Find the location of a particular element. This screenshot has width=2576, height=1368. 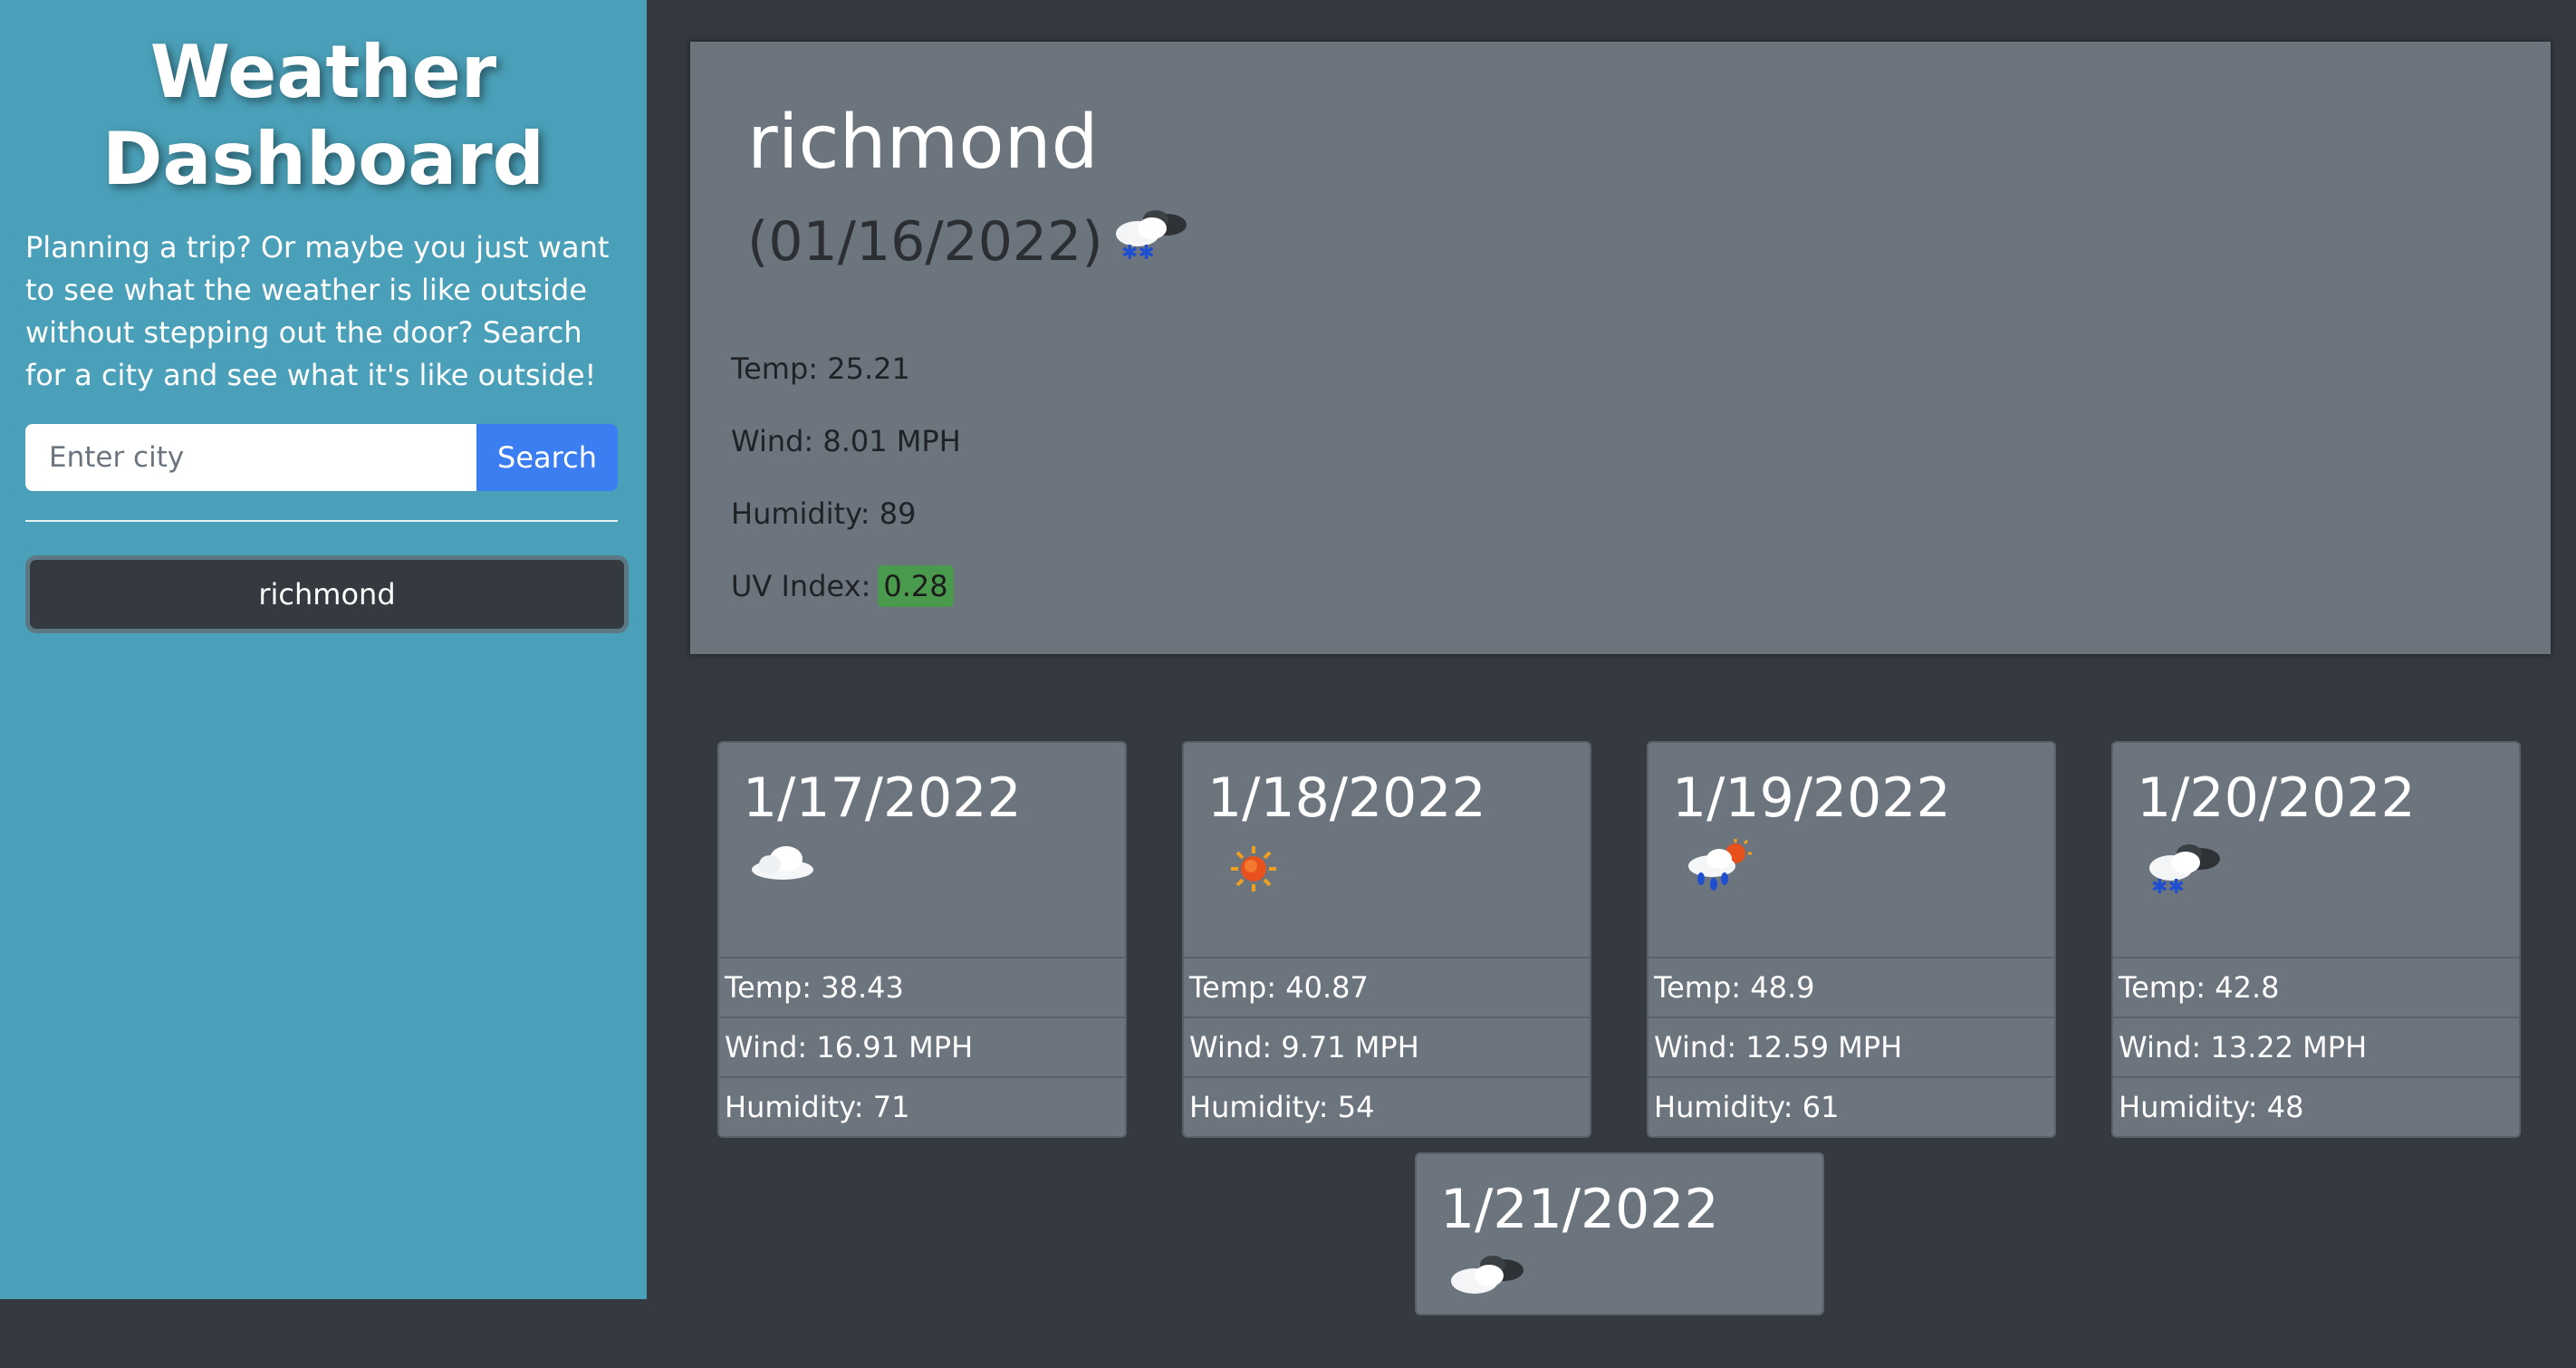

search-button: Search is located at coordinates (547, 458).